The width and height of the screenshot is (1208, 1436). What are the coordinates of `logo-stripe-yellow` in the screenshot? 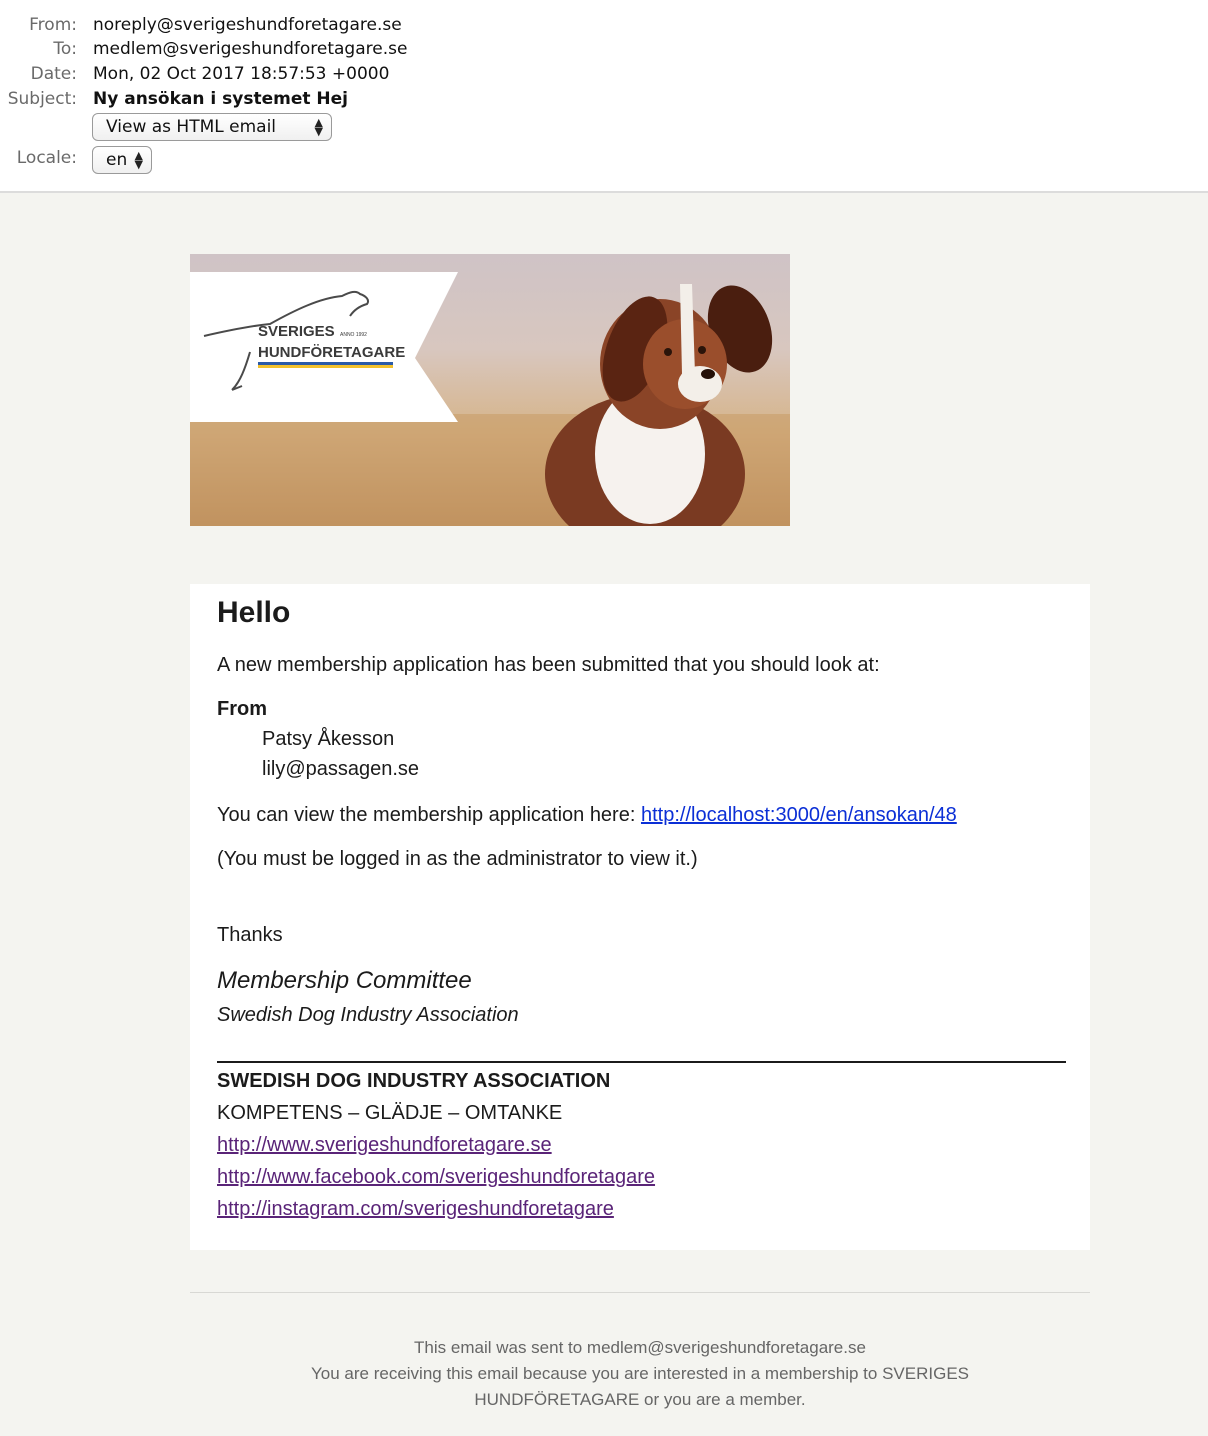 It's located at (325, 366).